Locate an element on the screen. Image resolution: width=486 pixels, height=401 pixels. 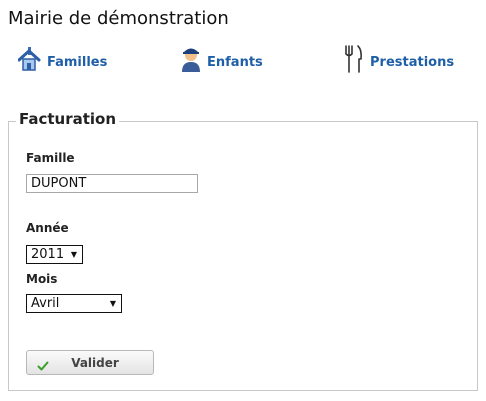
child-icon is located at coordinates (192, 59).